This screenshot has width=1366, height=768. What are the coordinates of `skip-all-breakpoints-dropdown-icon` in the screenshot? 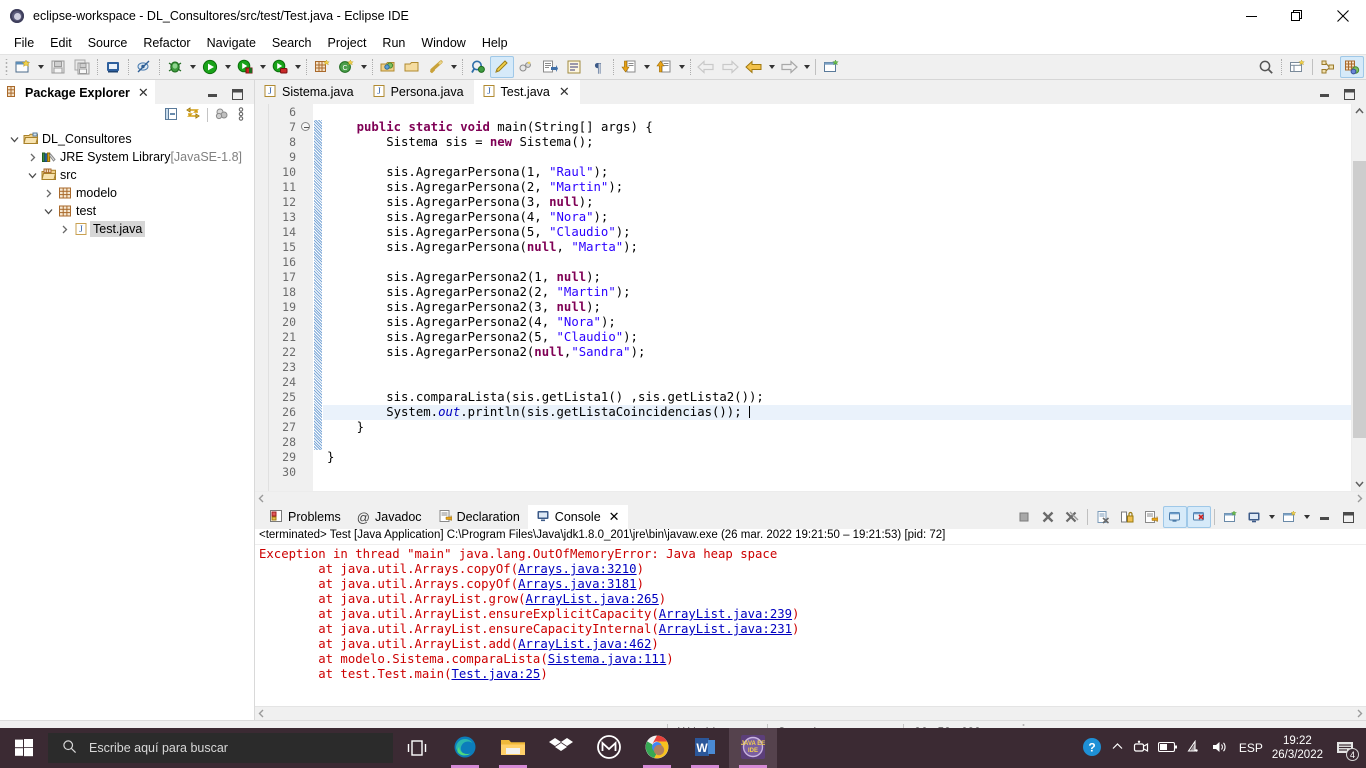 It's located at (453, 67).